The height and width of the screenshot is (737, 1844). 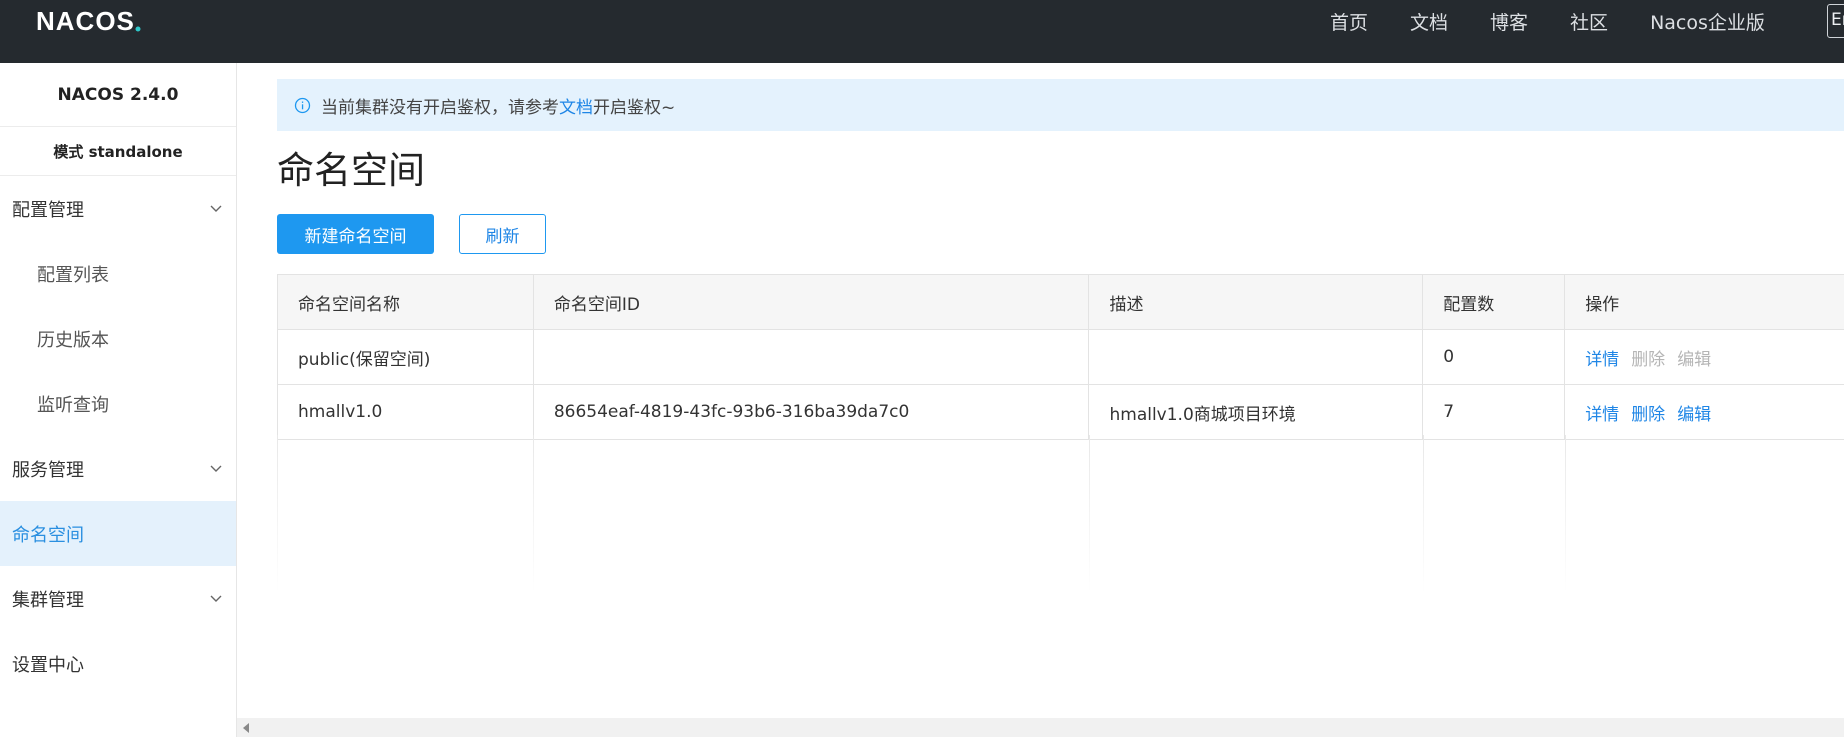 I want to click on config-count: 7, so click(x=1494, y=412).